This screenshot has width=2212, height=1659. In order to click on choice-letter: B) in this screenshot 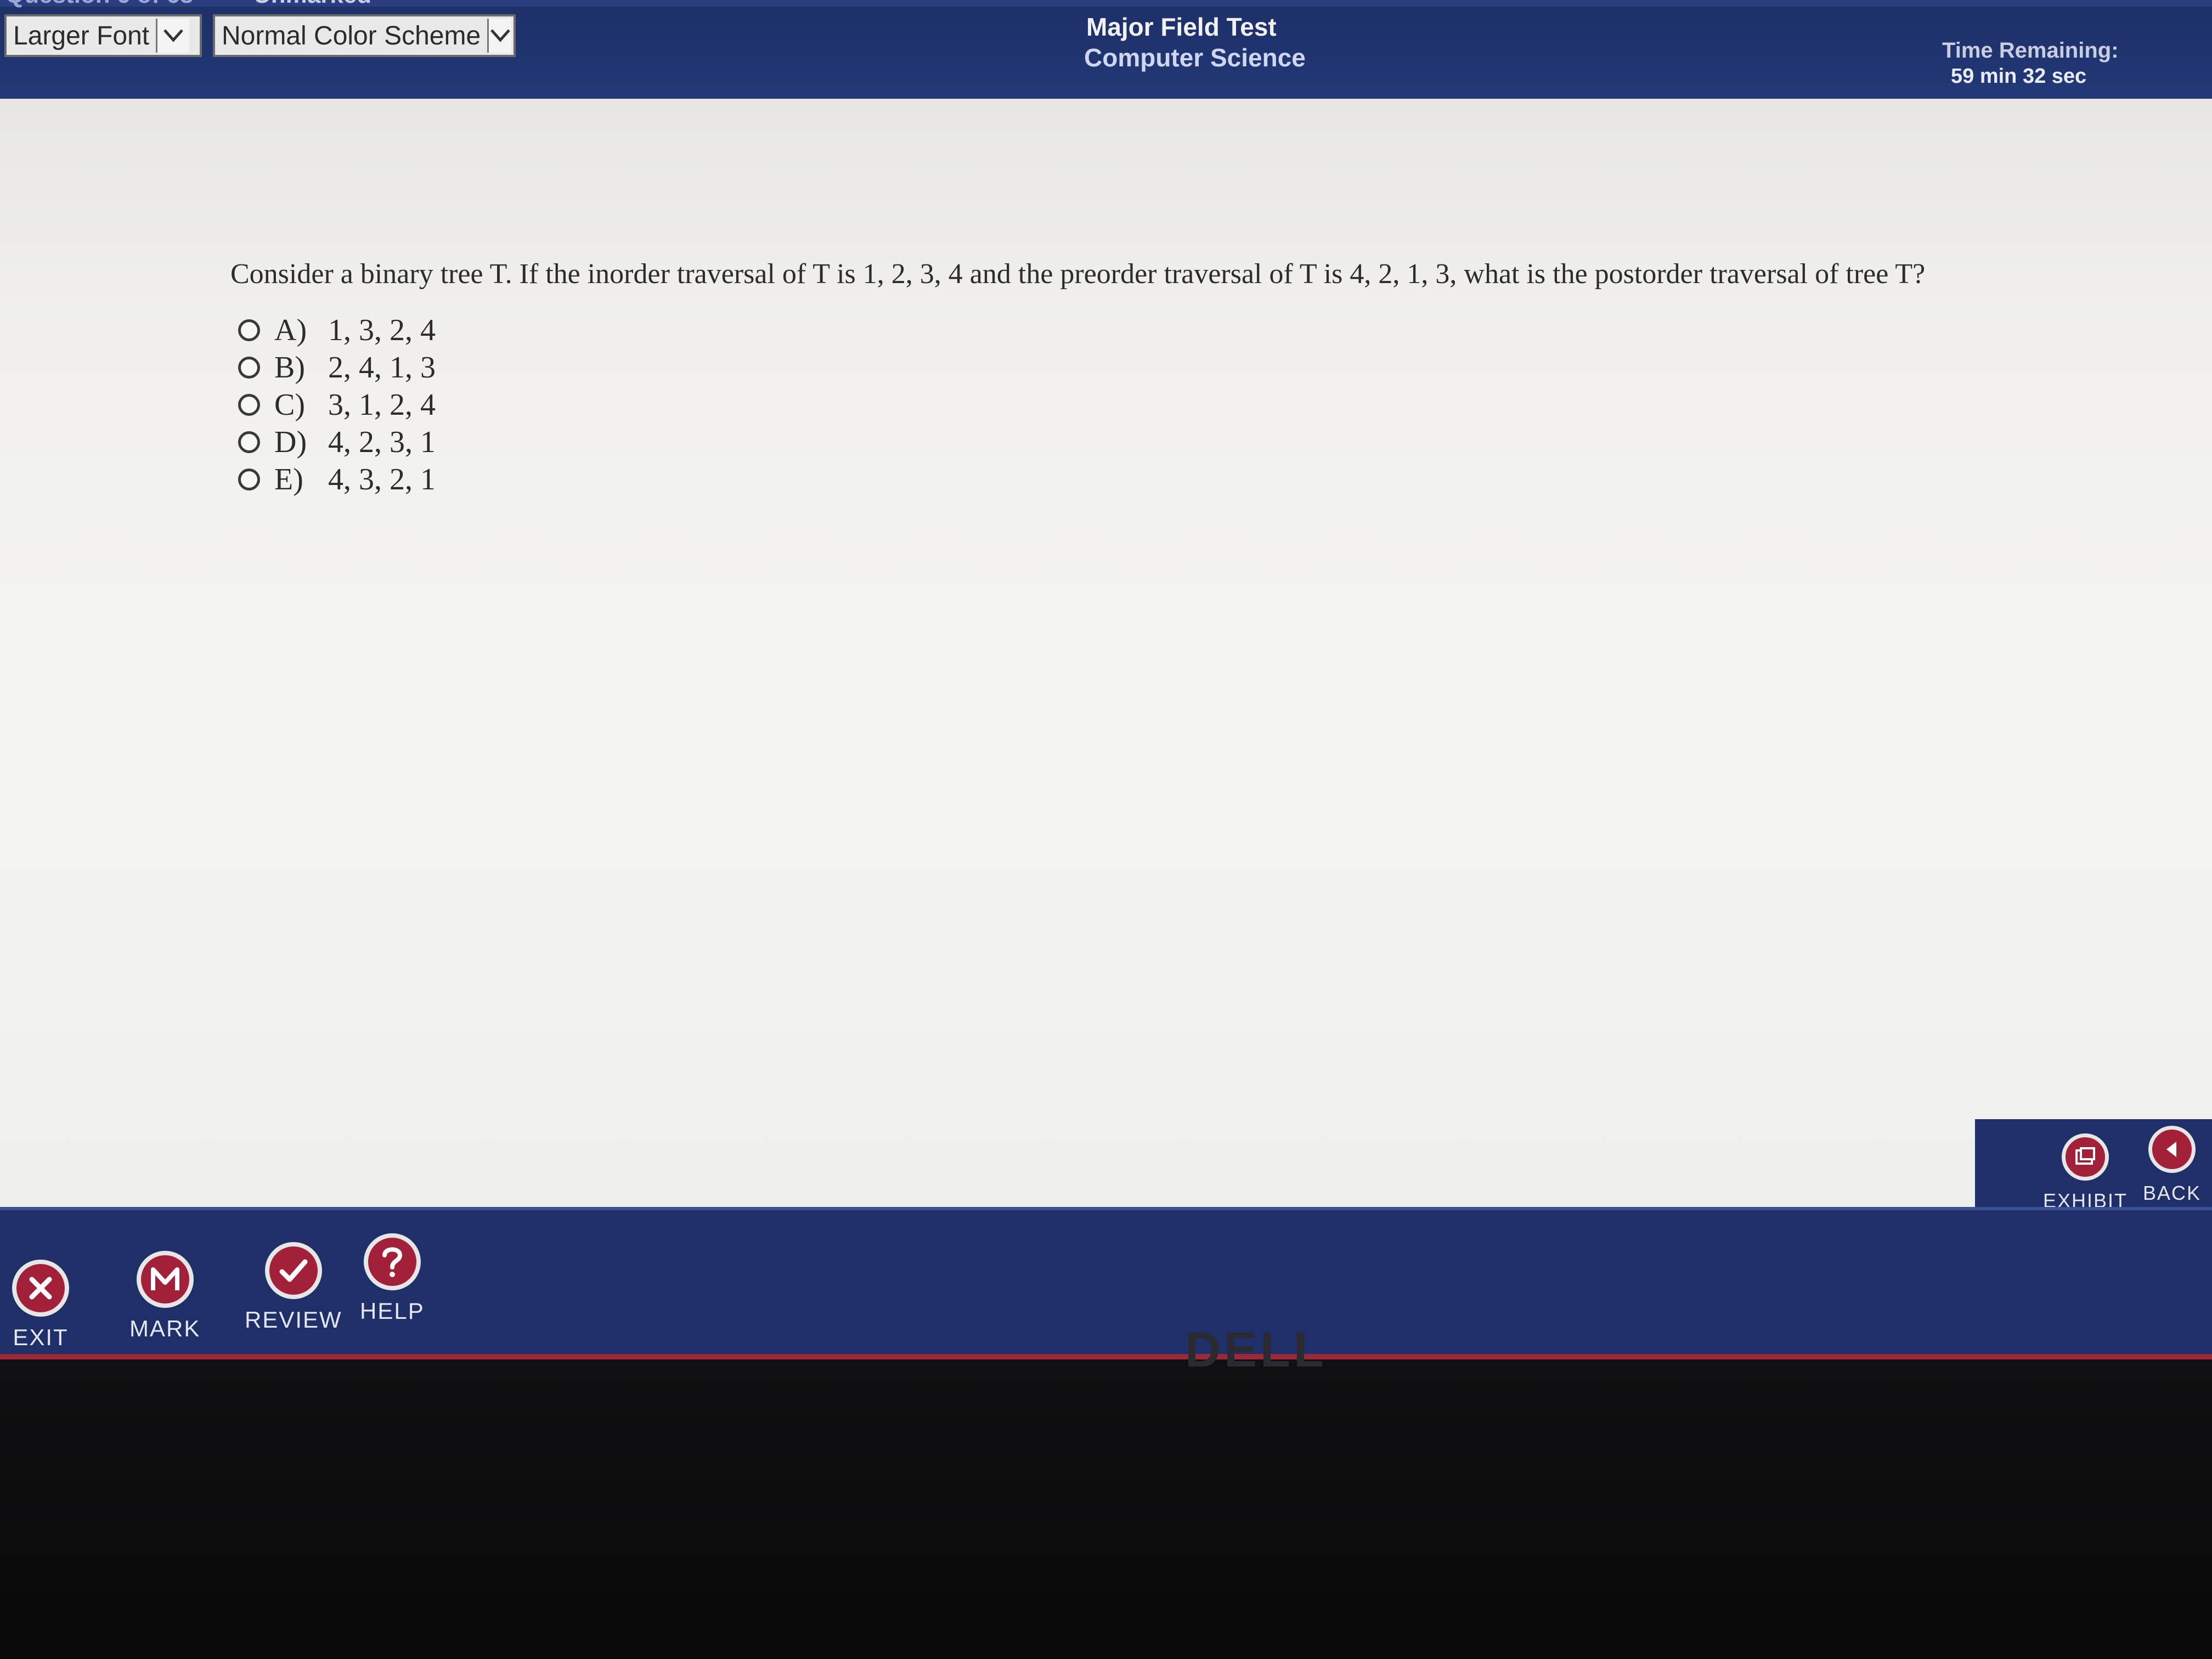, I will do `click(289, 368)`.